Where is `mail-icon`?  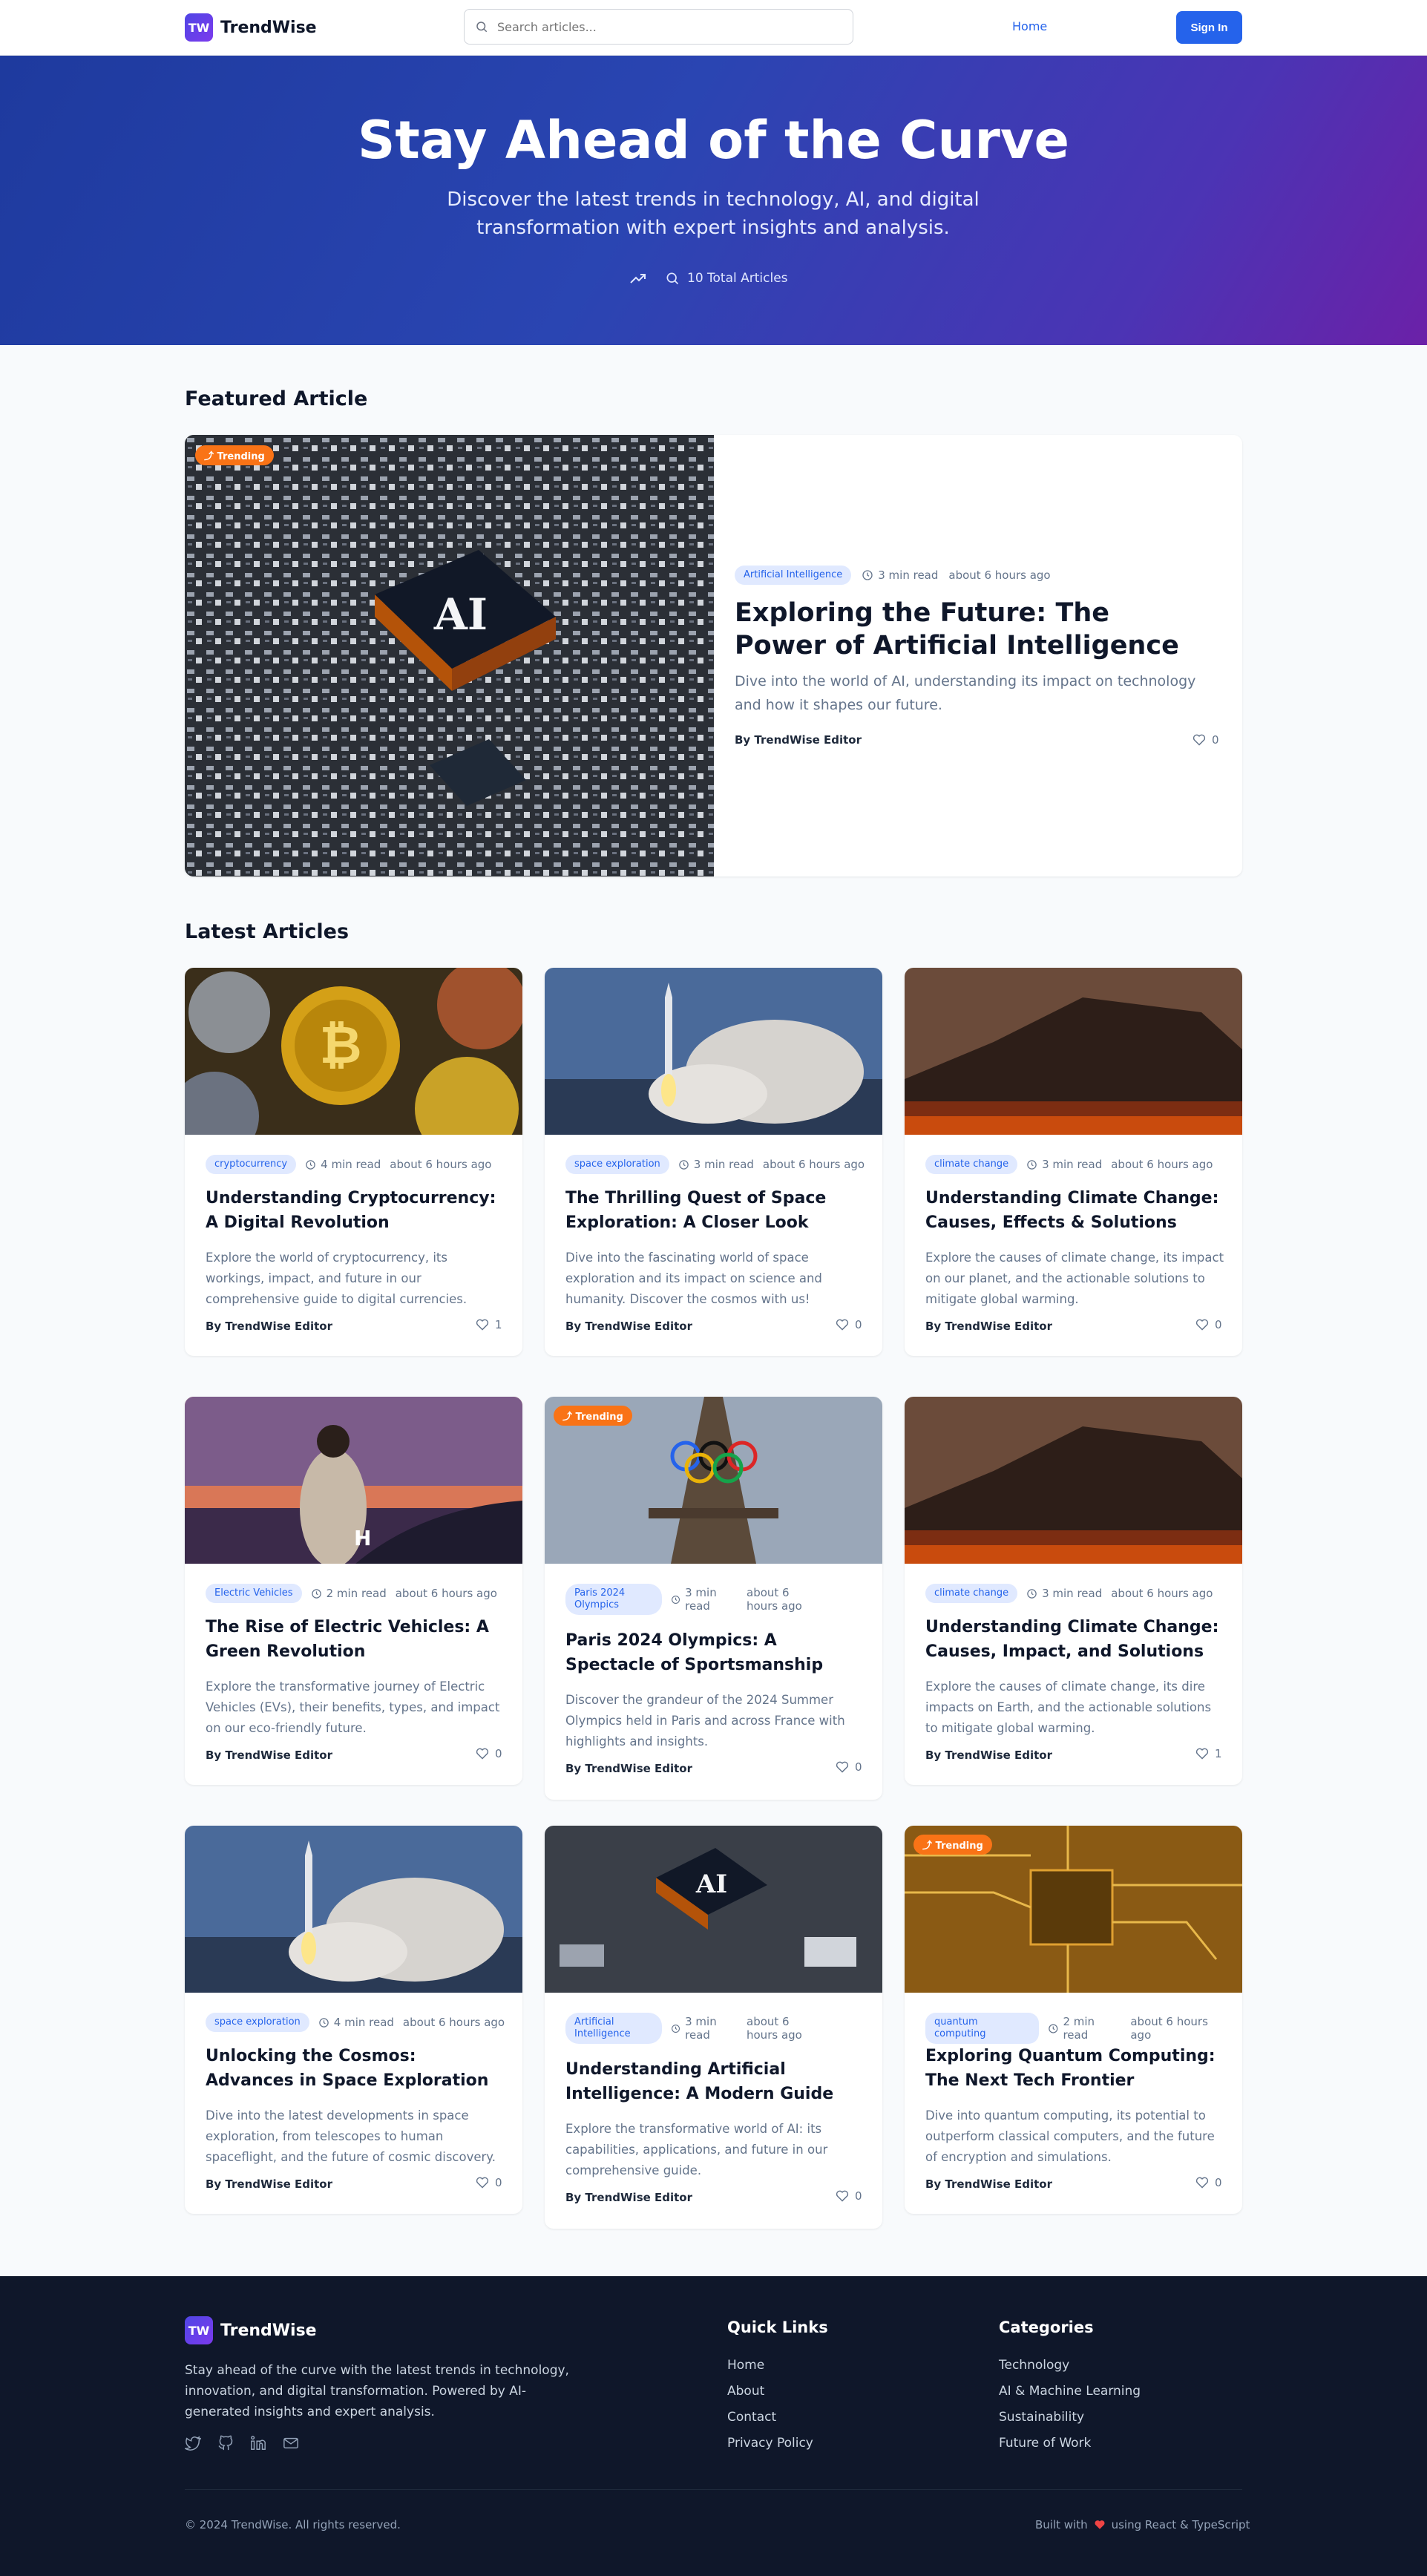 mail-icon is located at coordinates (291, 2443).